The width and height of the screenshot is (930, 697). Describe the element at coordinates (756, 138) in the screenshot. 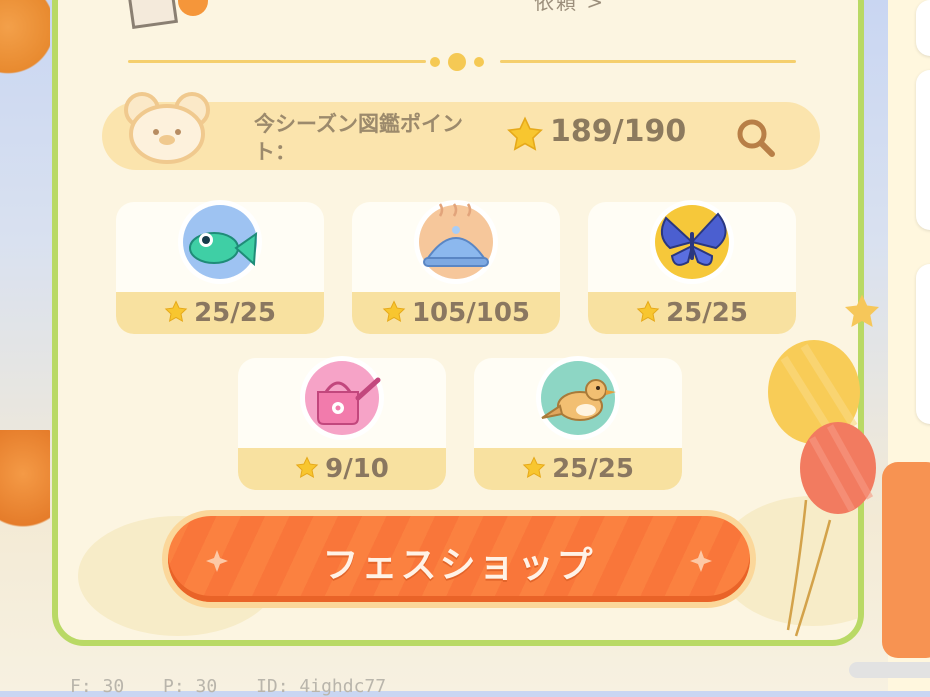

I see `search-icon` at that location.